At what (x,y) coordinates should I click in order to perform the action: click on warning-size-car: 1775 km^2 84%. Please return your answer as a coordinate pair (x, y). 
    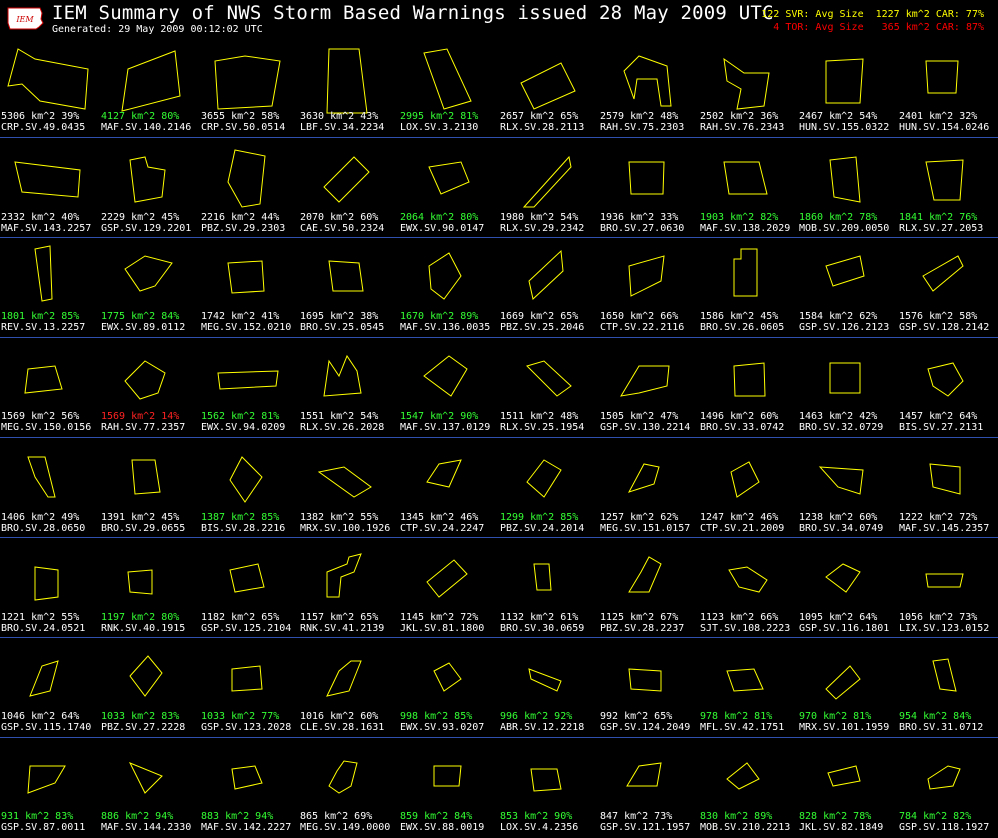
    Looking at the image, I should click on (140, 316).